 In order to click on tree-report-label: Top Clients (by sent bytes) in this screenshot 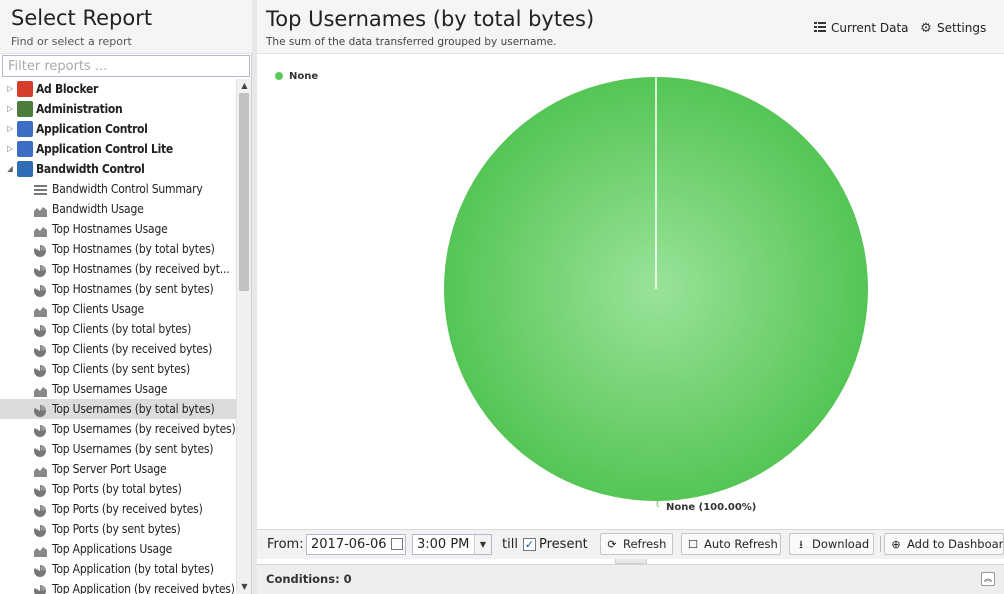, I will do `click(121, 369)`.